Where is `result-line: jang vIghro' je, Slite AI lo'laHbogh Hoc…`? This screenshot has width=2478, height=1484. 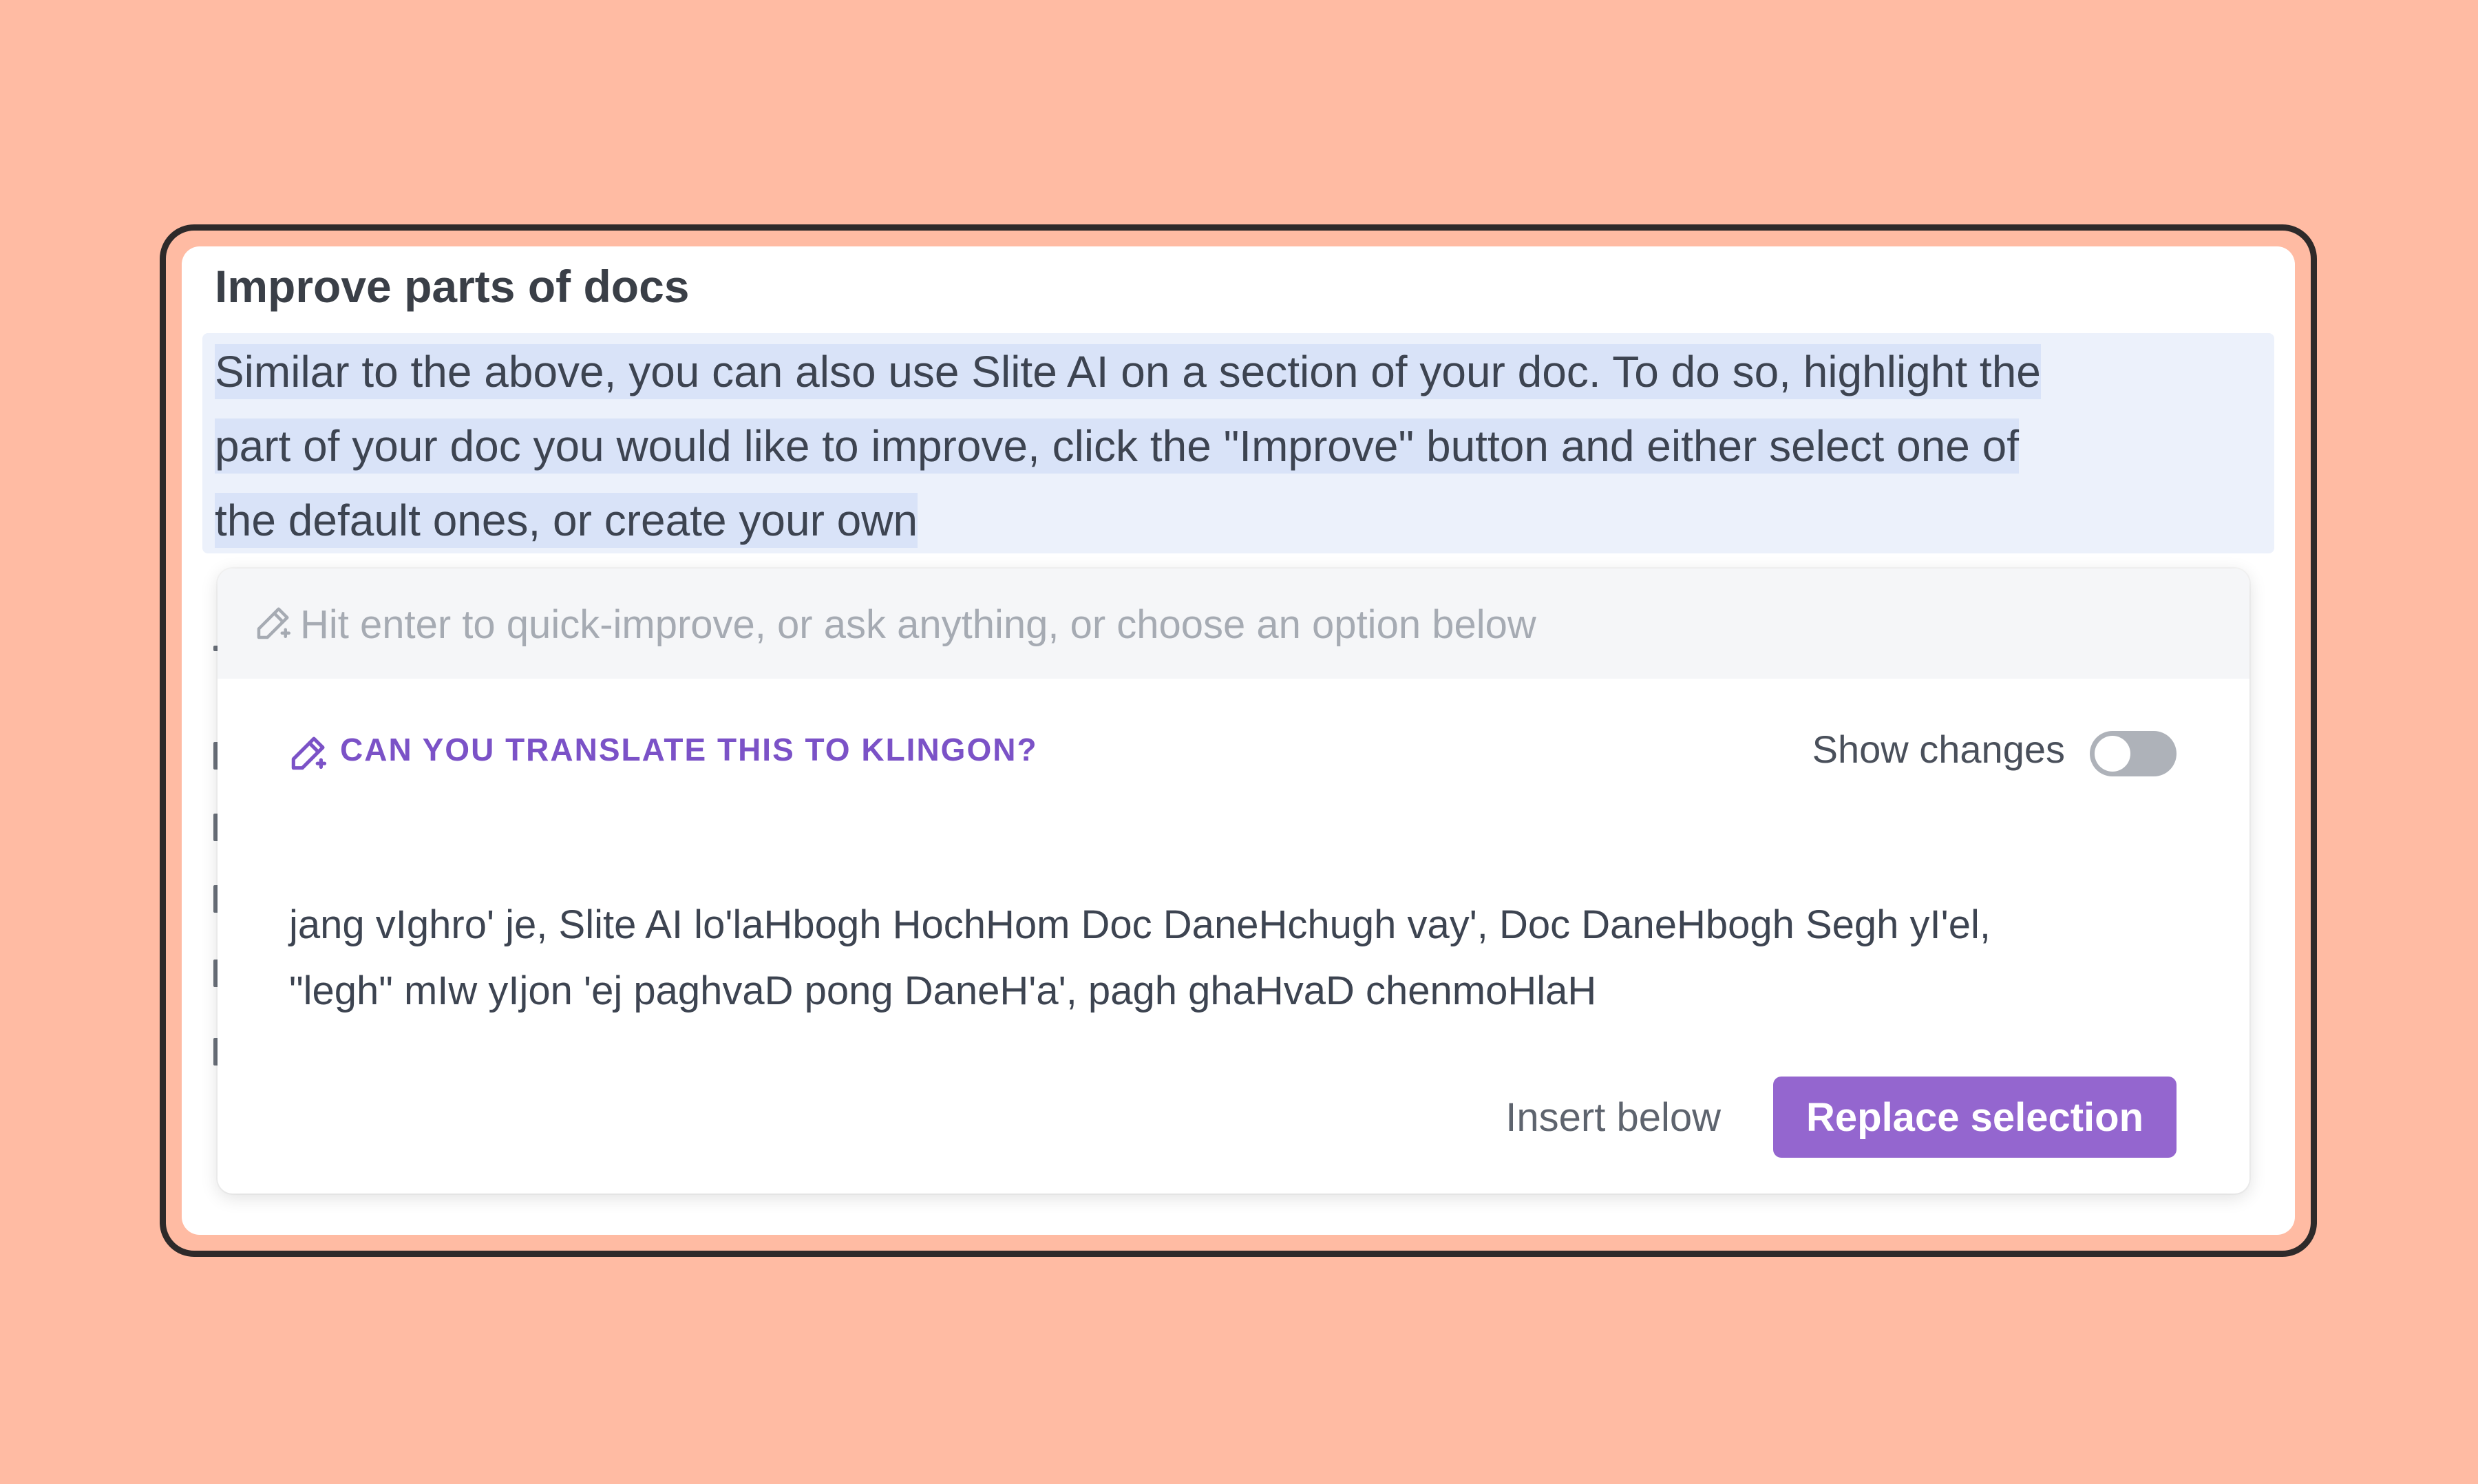
result-line: jang vIghro' je, Slite AI lo'laHbogh Hoc… is located at coordinates (1140, 924).